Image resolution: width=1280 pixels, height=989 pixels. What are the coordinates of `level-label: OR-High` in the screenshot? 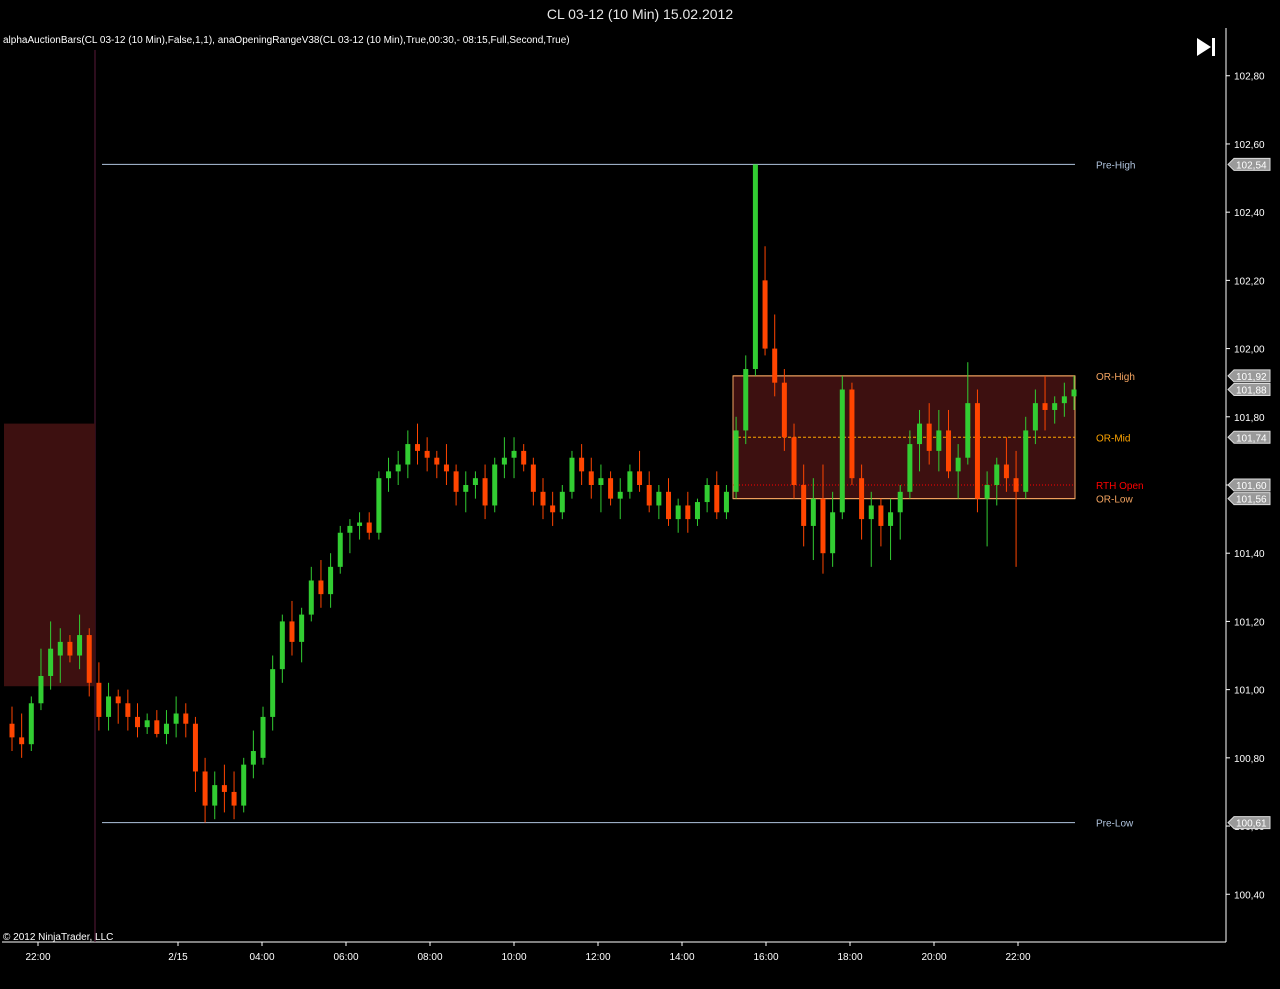 It's located at (1115, 377).